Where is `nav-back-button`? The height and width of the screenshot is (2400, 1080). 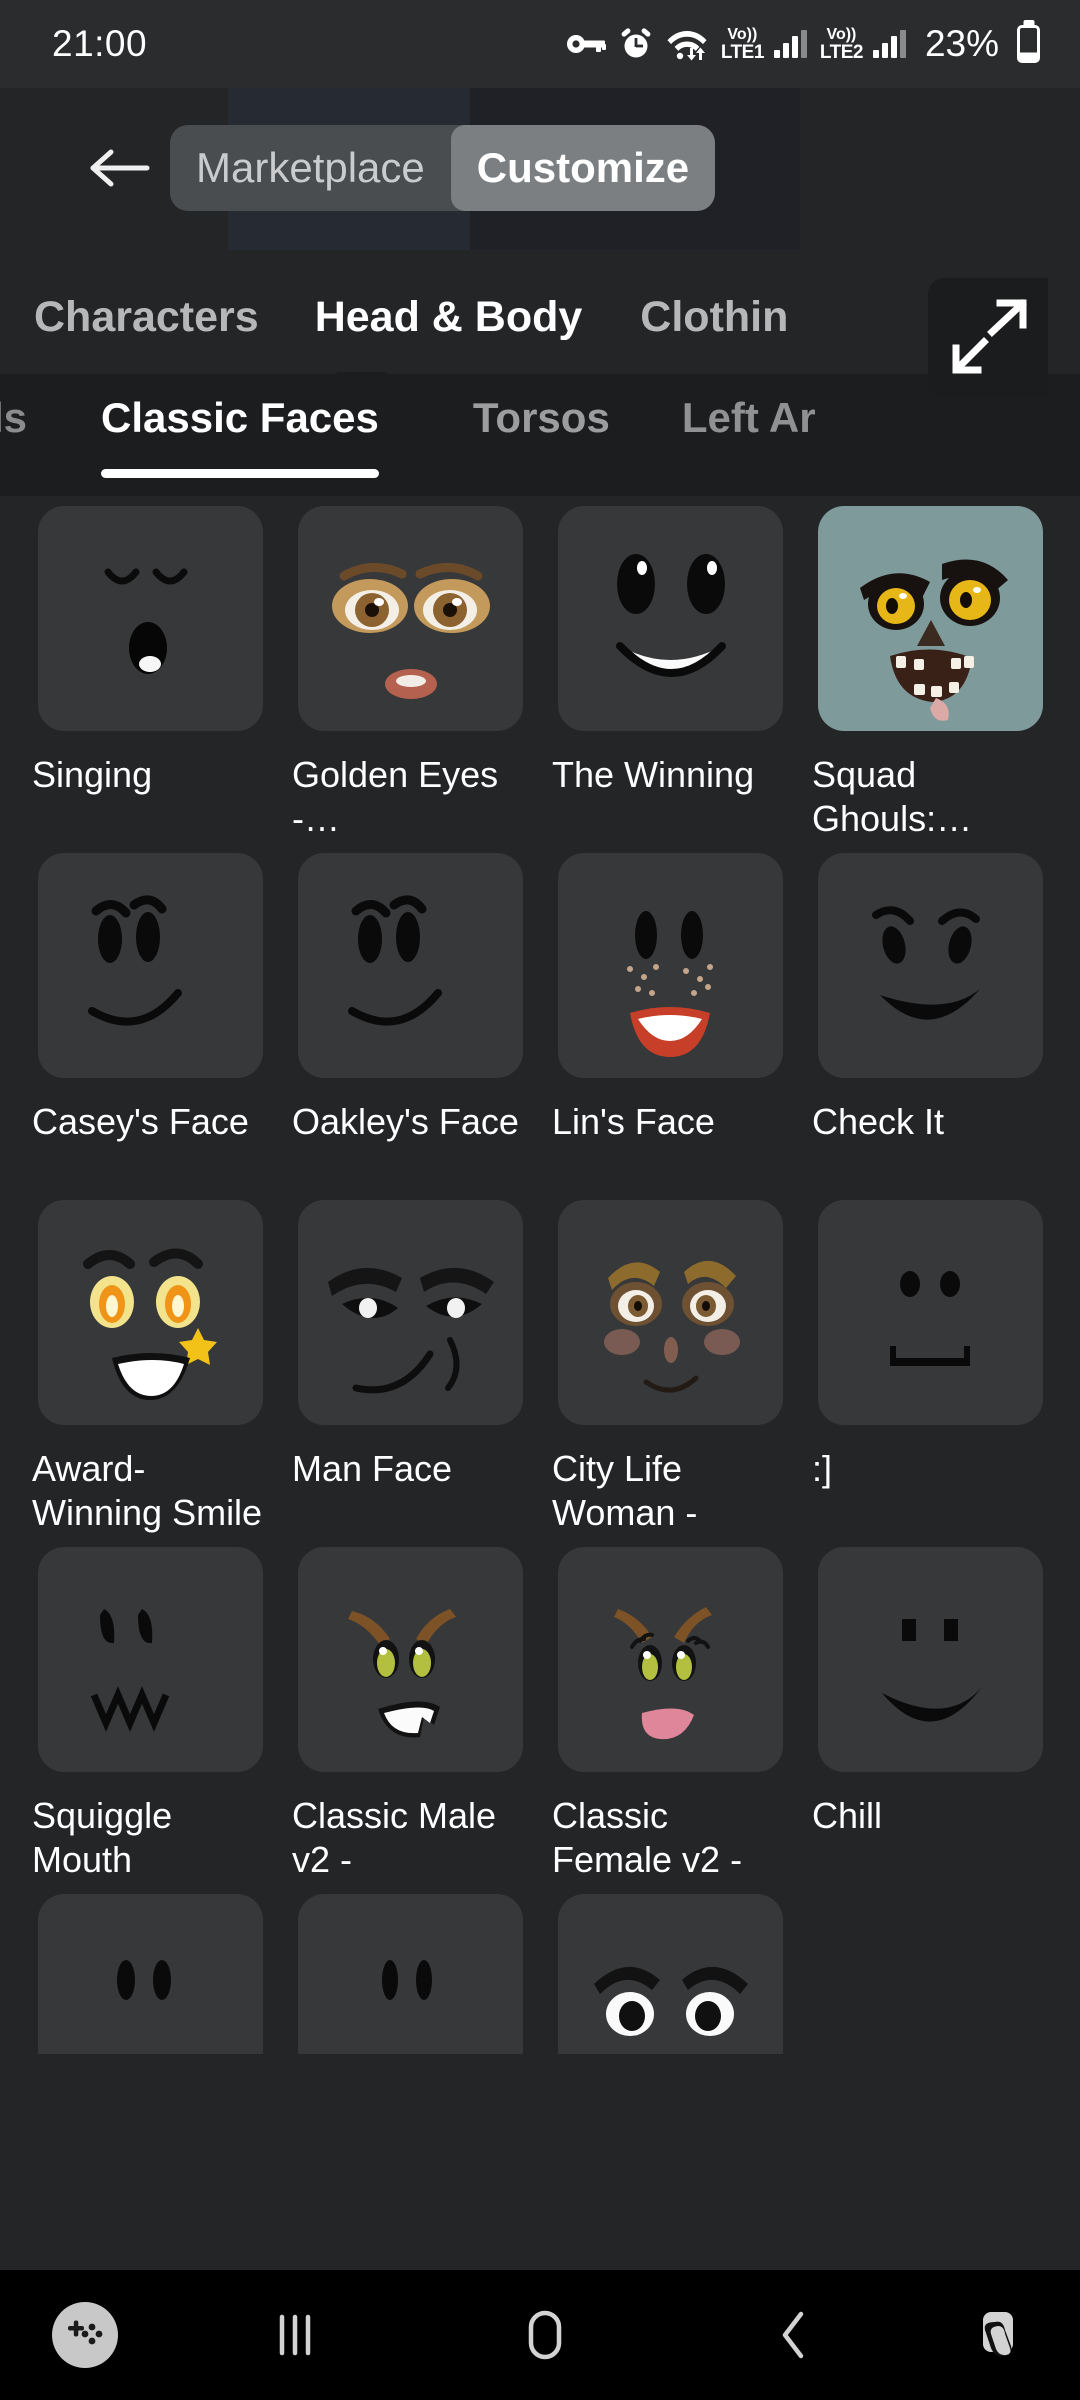 nav-back-button is located at coordinates (795, 2335).